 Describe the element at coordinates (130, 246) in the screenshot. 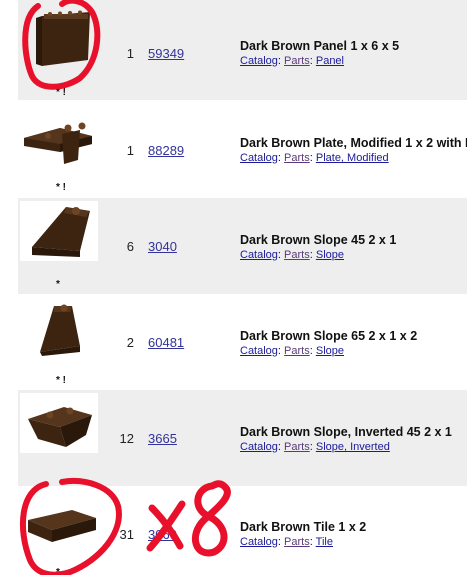

I see `part-quantity: 6` at that location.